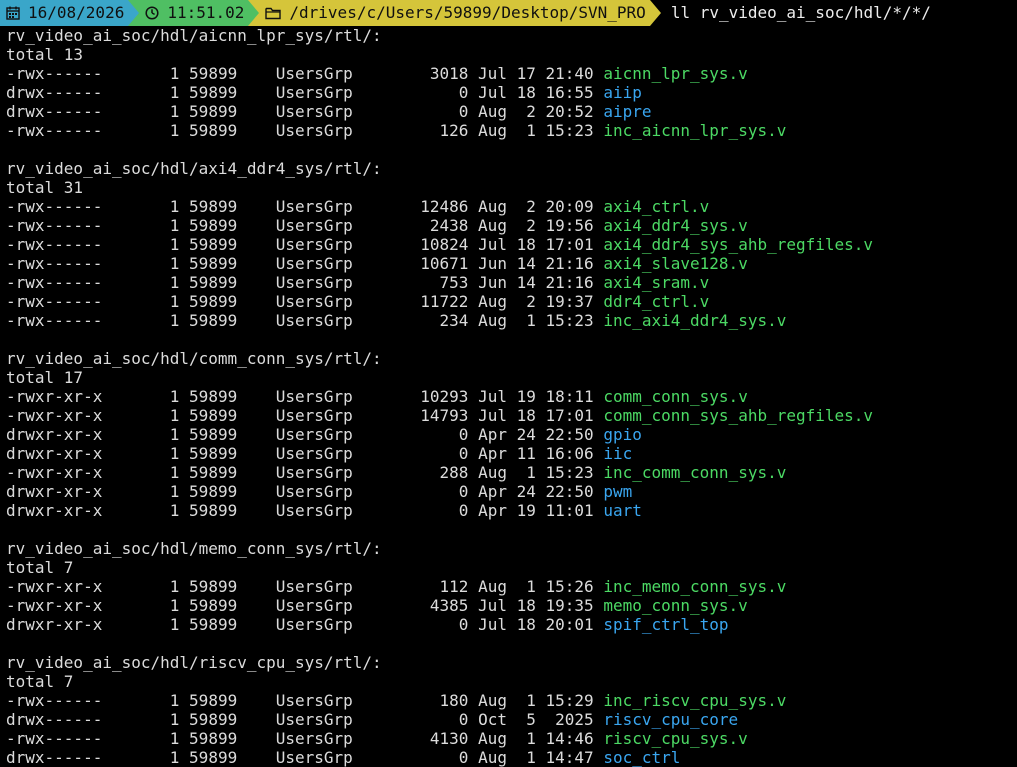  What do you see at coordinates (694, 320) in the screenshot?
I see `file-name: inc_axi4_ddr4_sys.v` at bounding box center [694, 320].